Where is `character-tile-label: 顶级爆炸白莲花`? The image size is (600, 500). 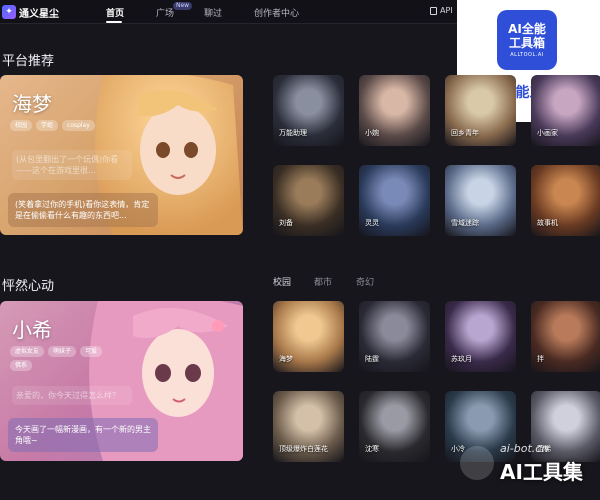
character-tile-label: 顶级爆炸白莲花 is located at coordinates (303, 449).